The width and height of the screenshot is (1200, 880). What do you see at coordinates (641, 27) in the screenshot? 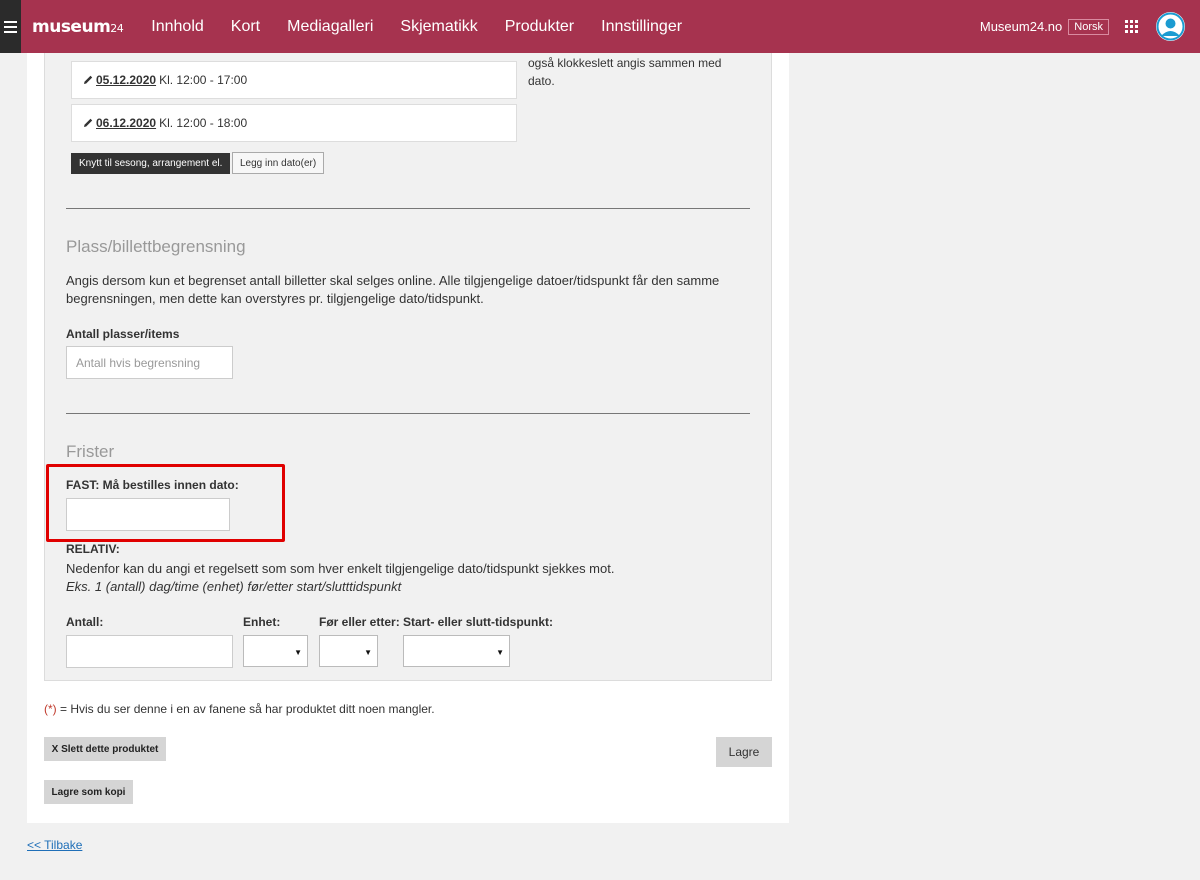
I see `nav-innstillinger: Innstillinger` at bounding box center [641, 27].